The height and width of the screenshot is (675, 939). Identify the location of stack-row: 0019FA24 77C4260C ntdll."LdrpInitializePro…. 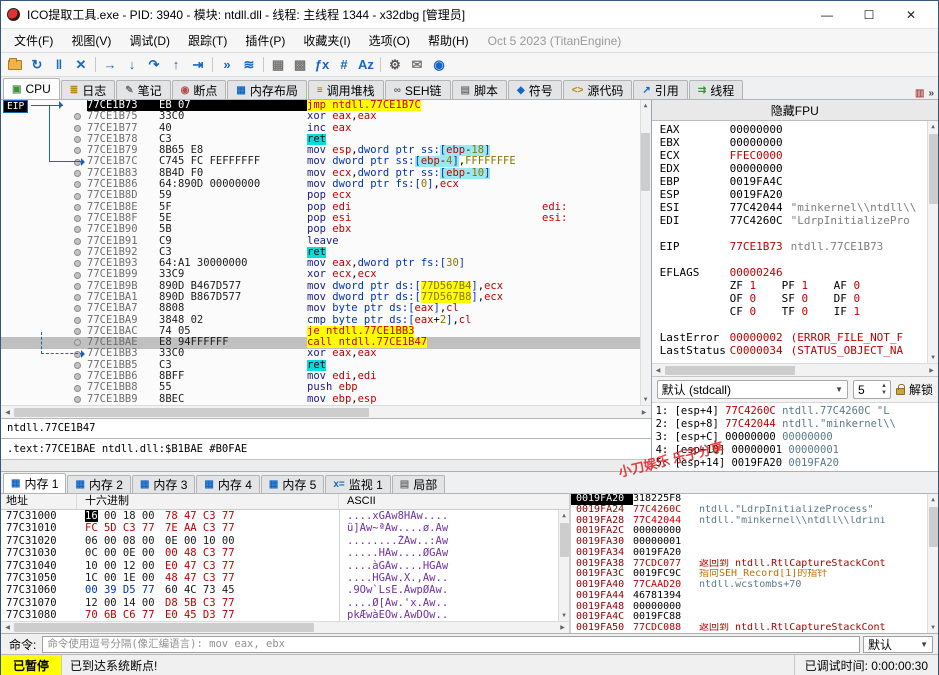
(754, 510).